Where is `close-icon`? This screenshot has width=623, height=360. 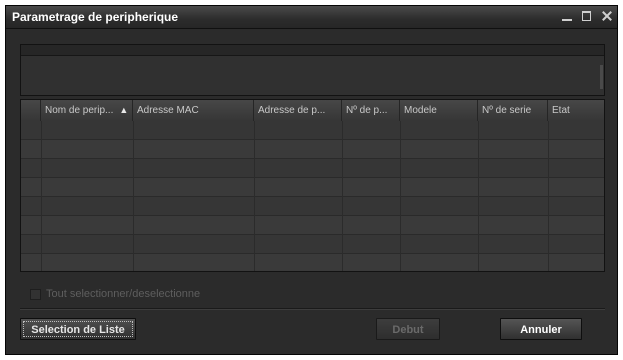 close-icon is located at coordinates (607, 16).